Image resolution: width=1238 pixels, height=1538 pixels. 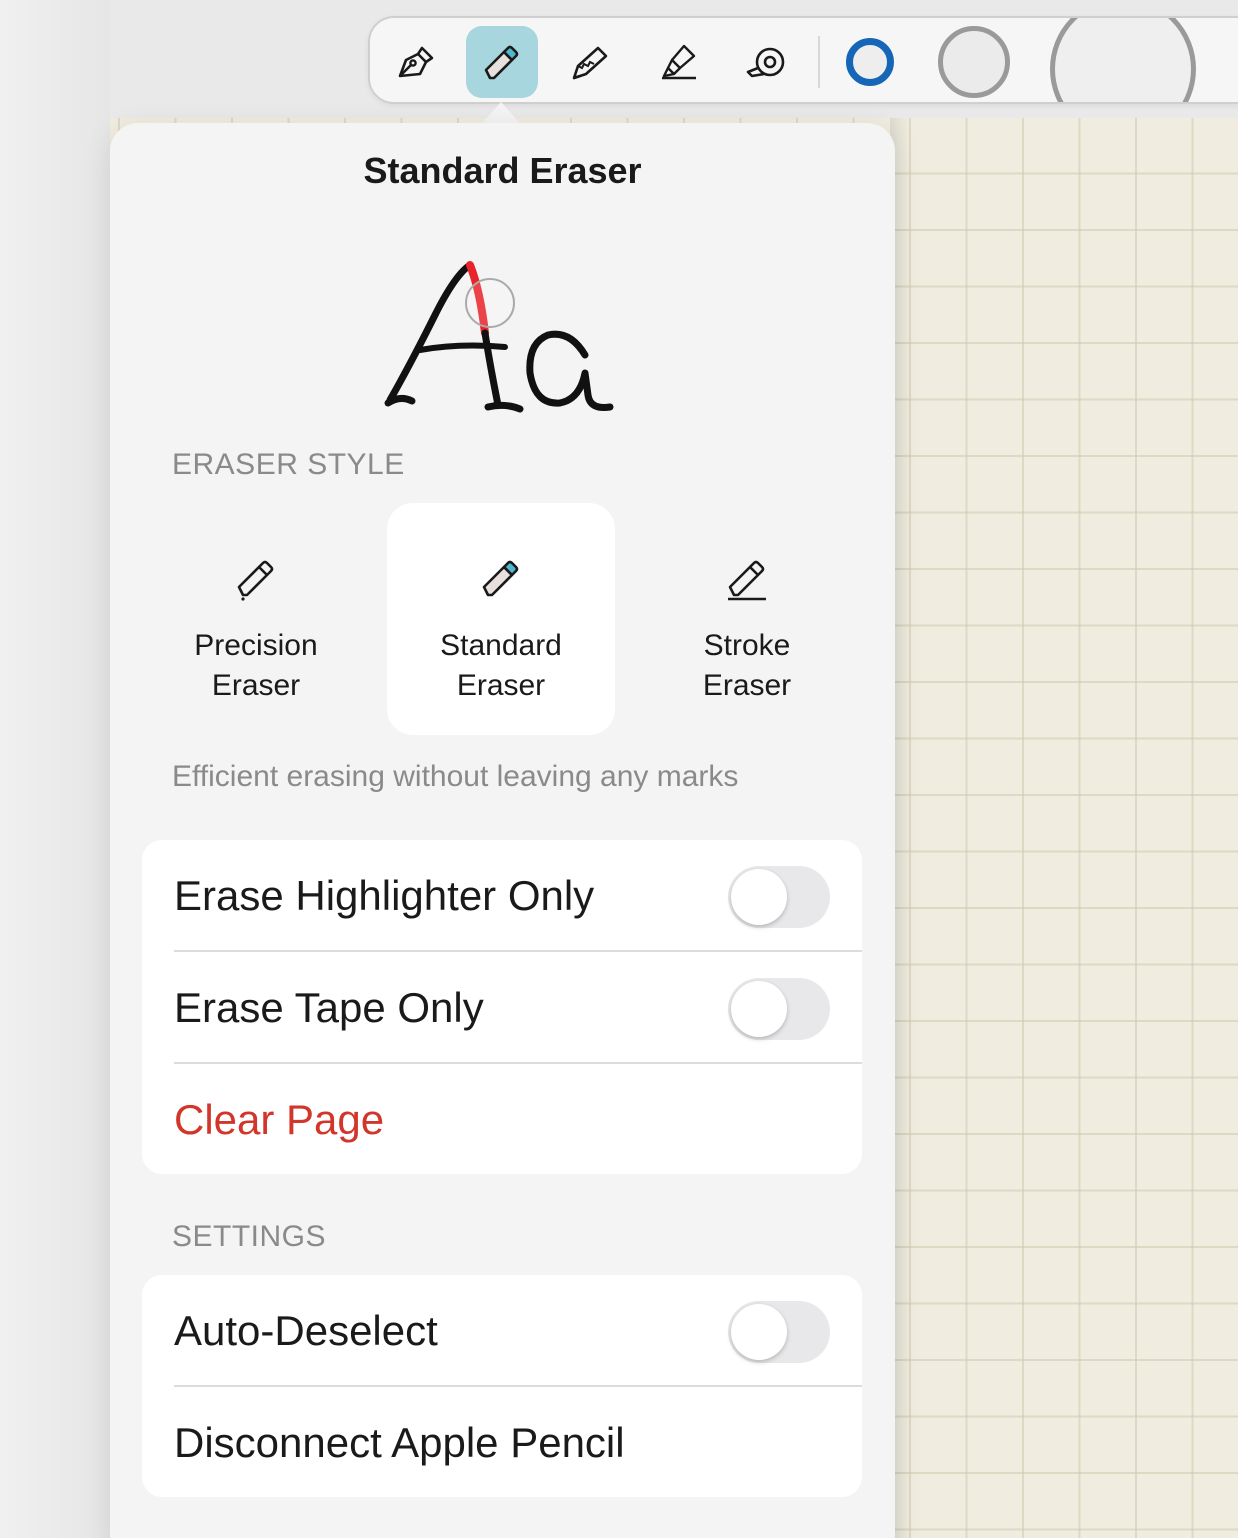 I want to click on clear-page-row: Clear Page, so click(x=502, y=1120).